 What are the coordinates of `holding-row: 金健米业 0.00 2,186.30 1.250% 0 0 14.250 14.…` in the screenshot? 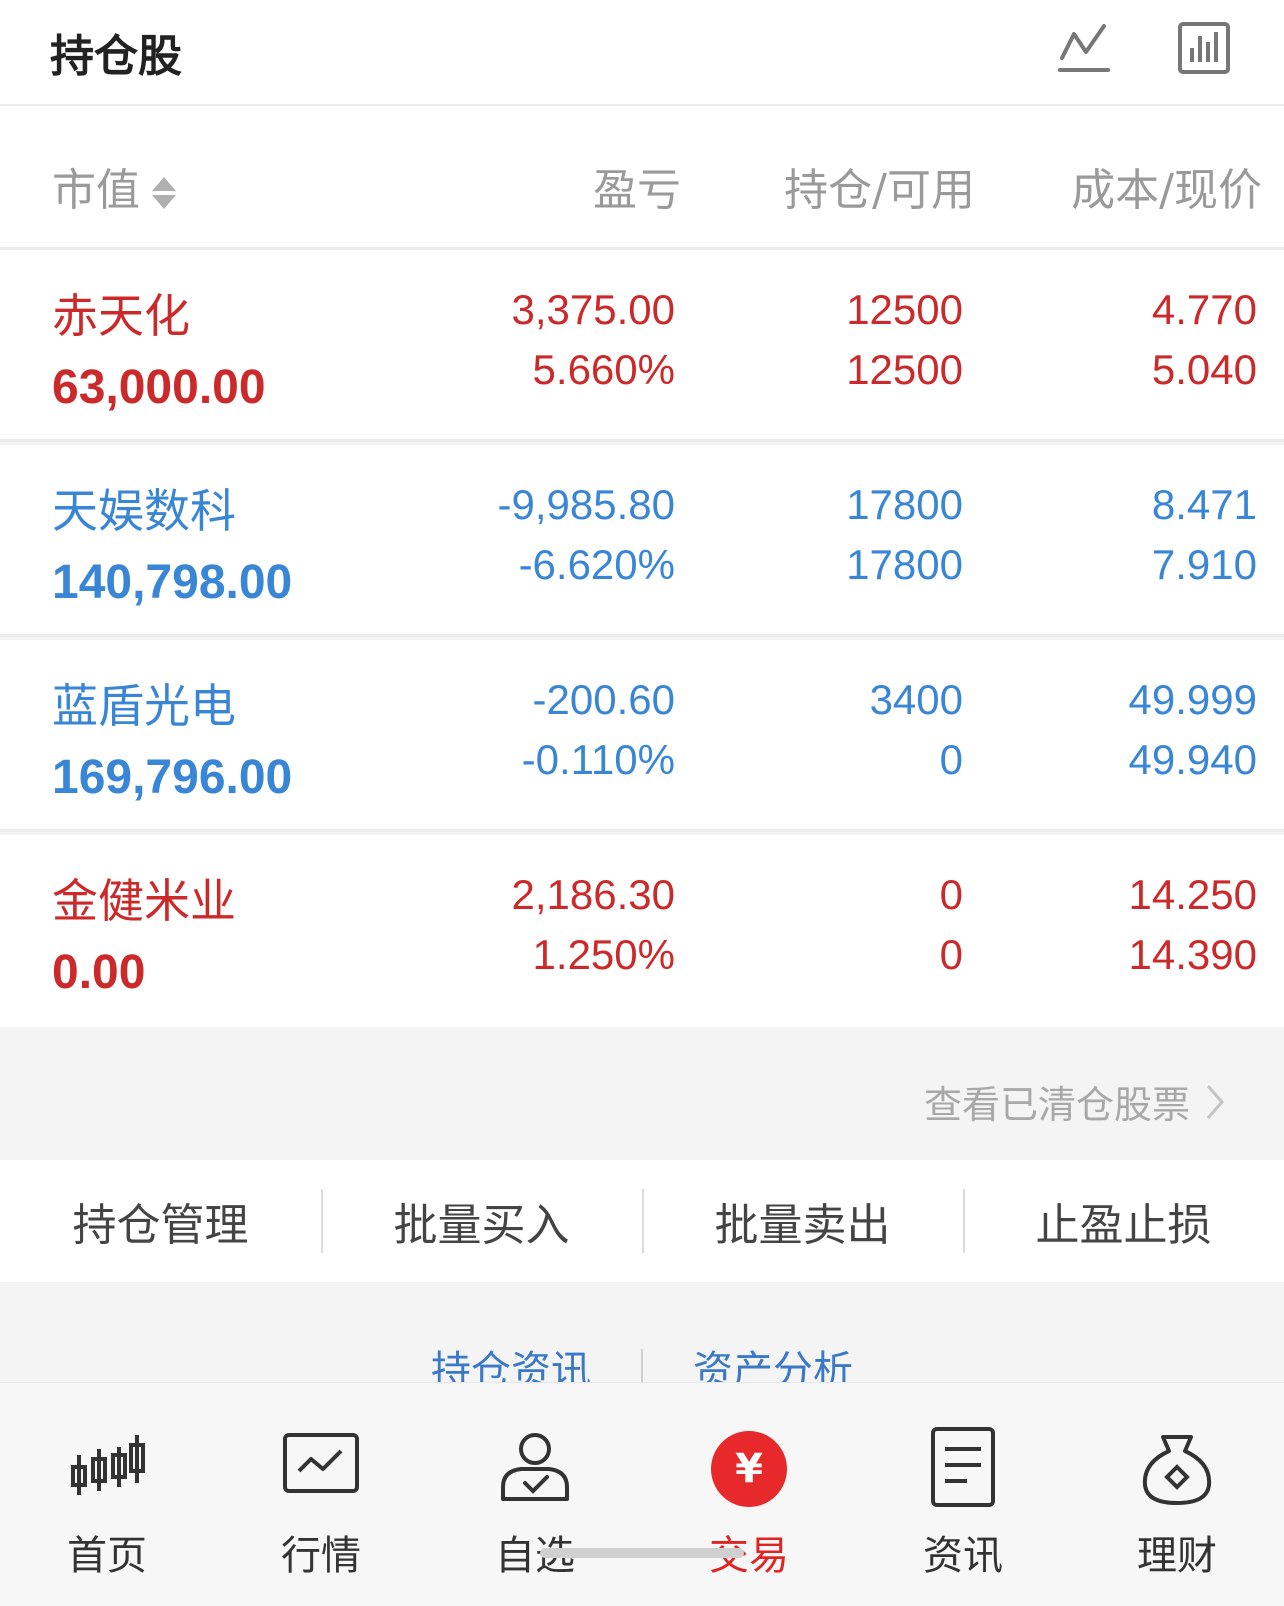 It's located at (642, 931).